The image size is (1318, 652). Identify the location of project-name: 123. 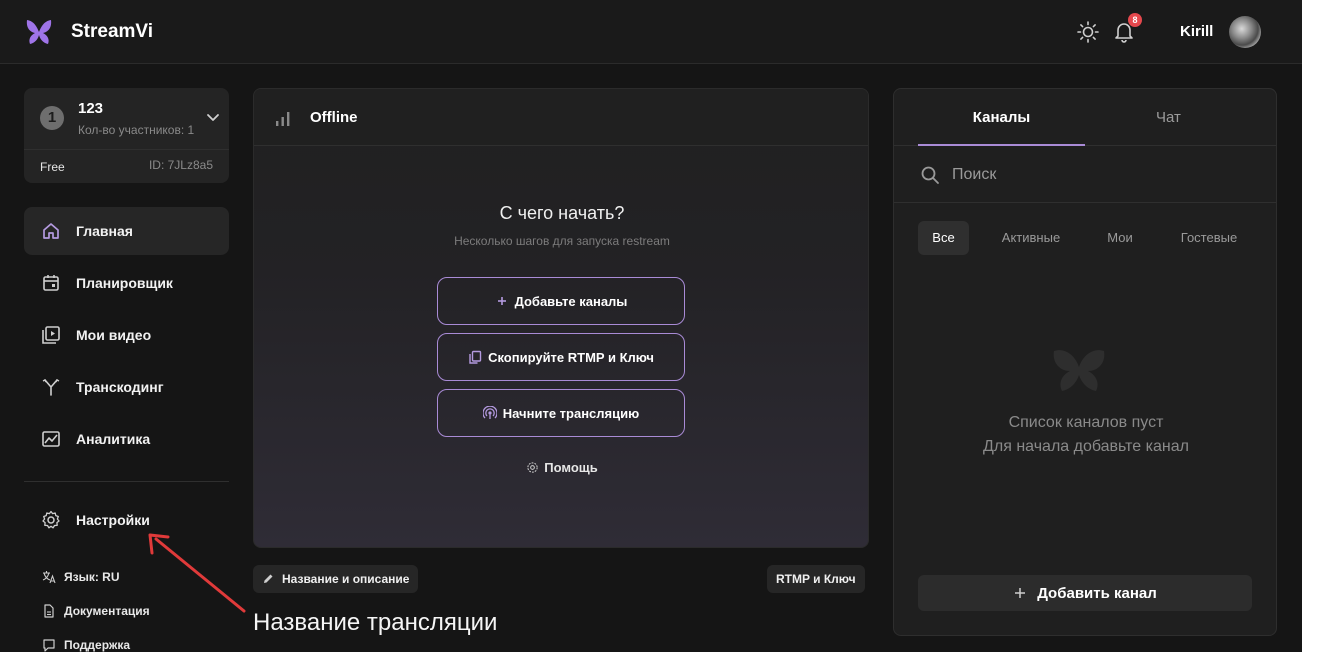
(91, 108).